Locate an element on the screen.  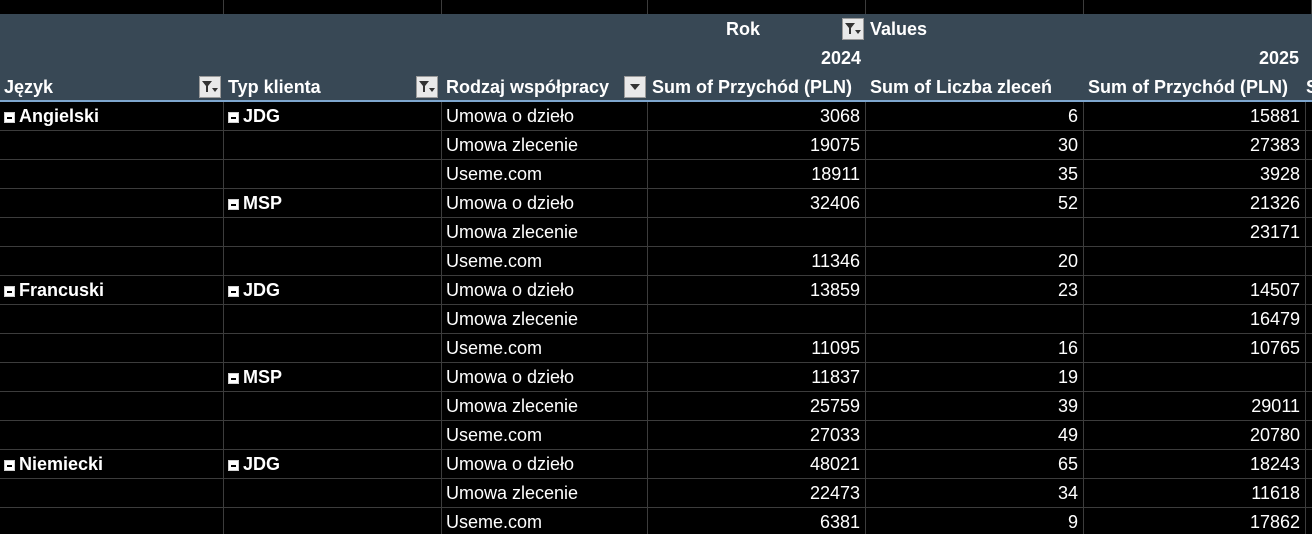
language-cell: Francuski is located at coordinates (112, 290).